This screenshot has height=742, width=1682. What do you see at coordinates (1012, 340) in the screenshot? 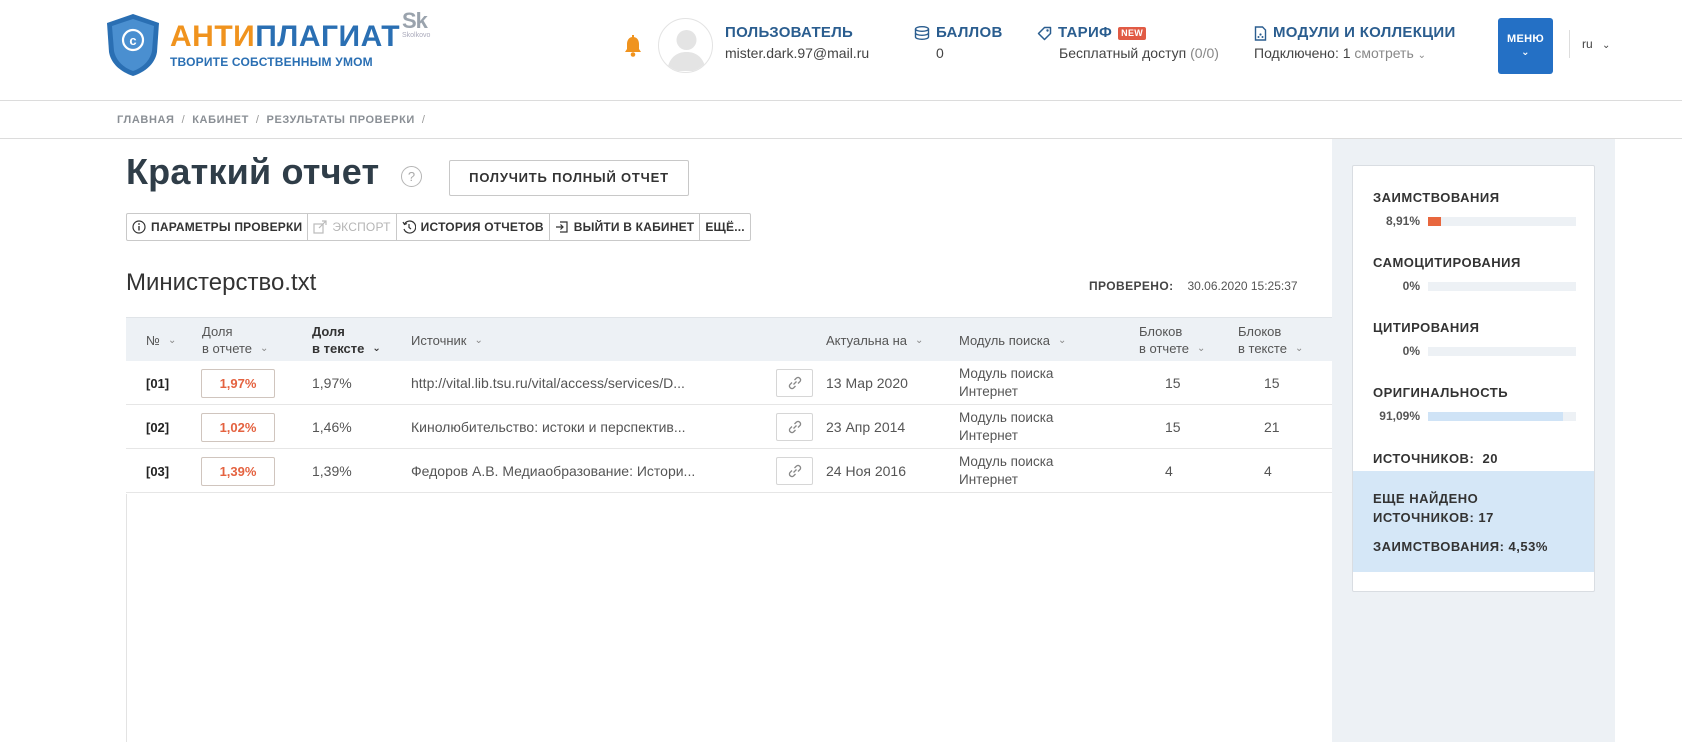
I see `col-module: Модуль поиска ⌄` at bounding box center [1012, 340].